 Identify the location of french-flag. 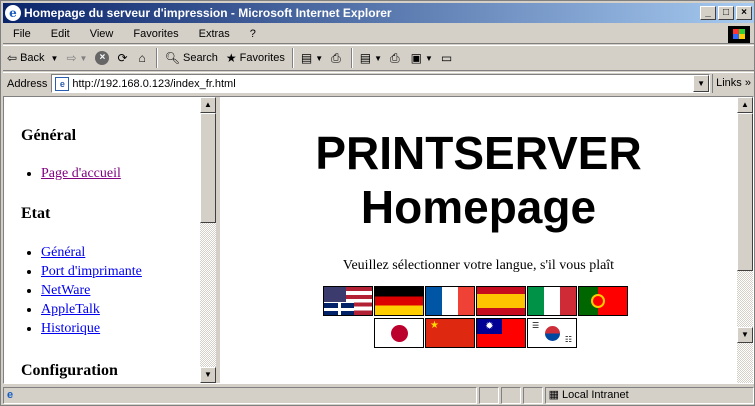
(450, 301).